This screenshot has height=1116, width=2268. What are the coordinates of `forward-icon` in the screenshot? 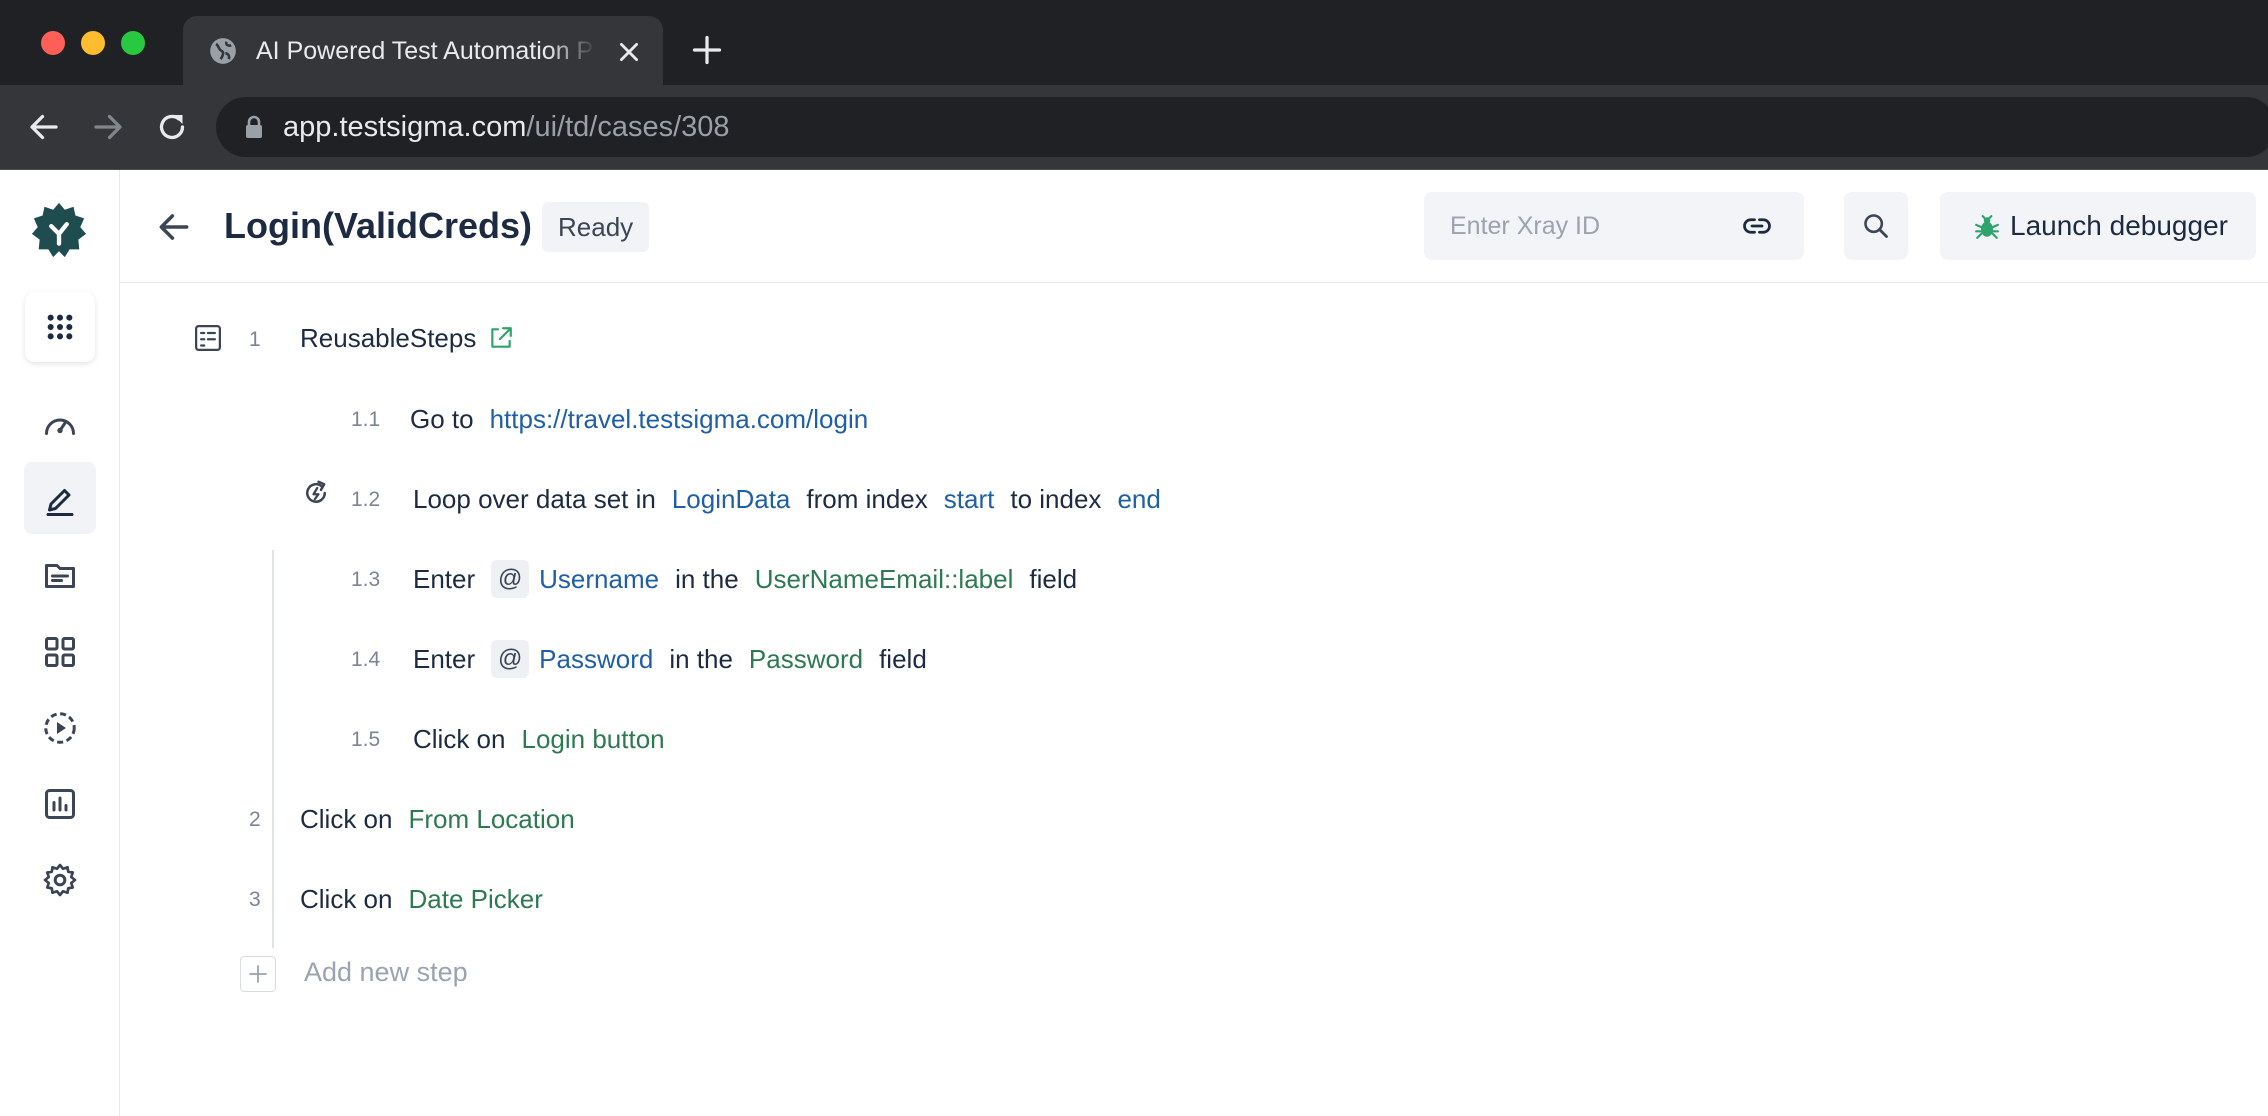 It's located at (108, 127).